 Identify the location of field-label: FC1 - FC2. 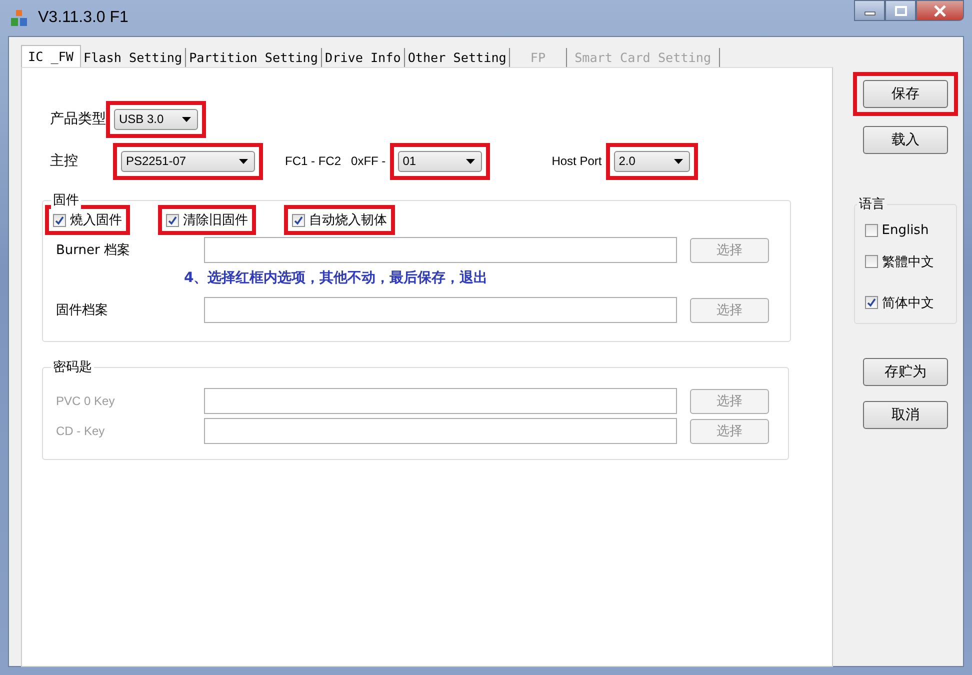
(313, 161).